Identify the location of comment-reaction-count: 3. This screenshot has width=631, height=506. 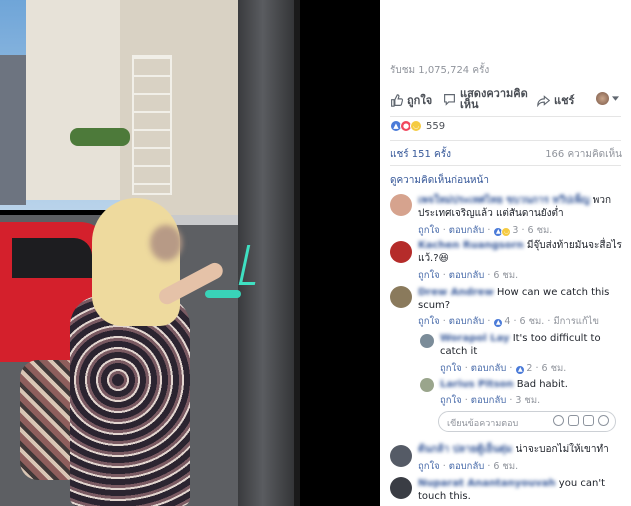
(515, 230).